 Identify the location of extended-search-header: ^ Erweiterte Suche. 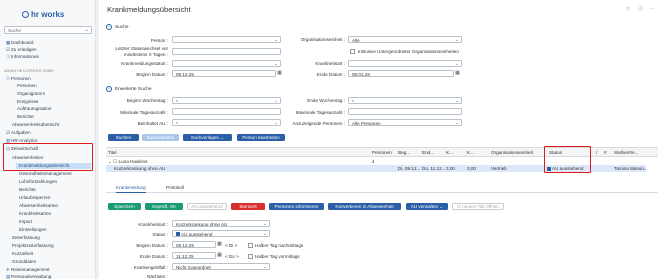
(129, 89).